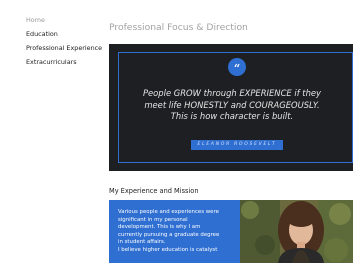 This screenshot has height=263, width=353. I want to click on mission-line: in student affairs., so click(142, 242).